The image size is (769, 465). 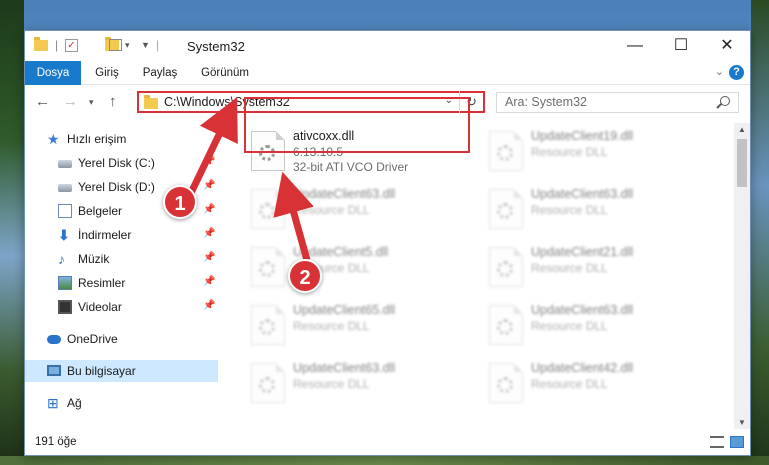 I want to click on wallpaper-bottom, so click(x=384, y=460).